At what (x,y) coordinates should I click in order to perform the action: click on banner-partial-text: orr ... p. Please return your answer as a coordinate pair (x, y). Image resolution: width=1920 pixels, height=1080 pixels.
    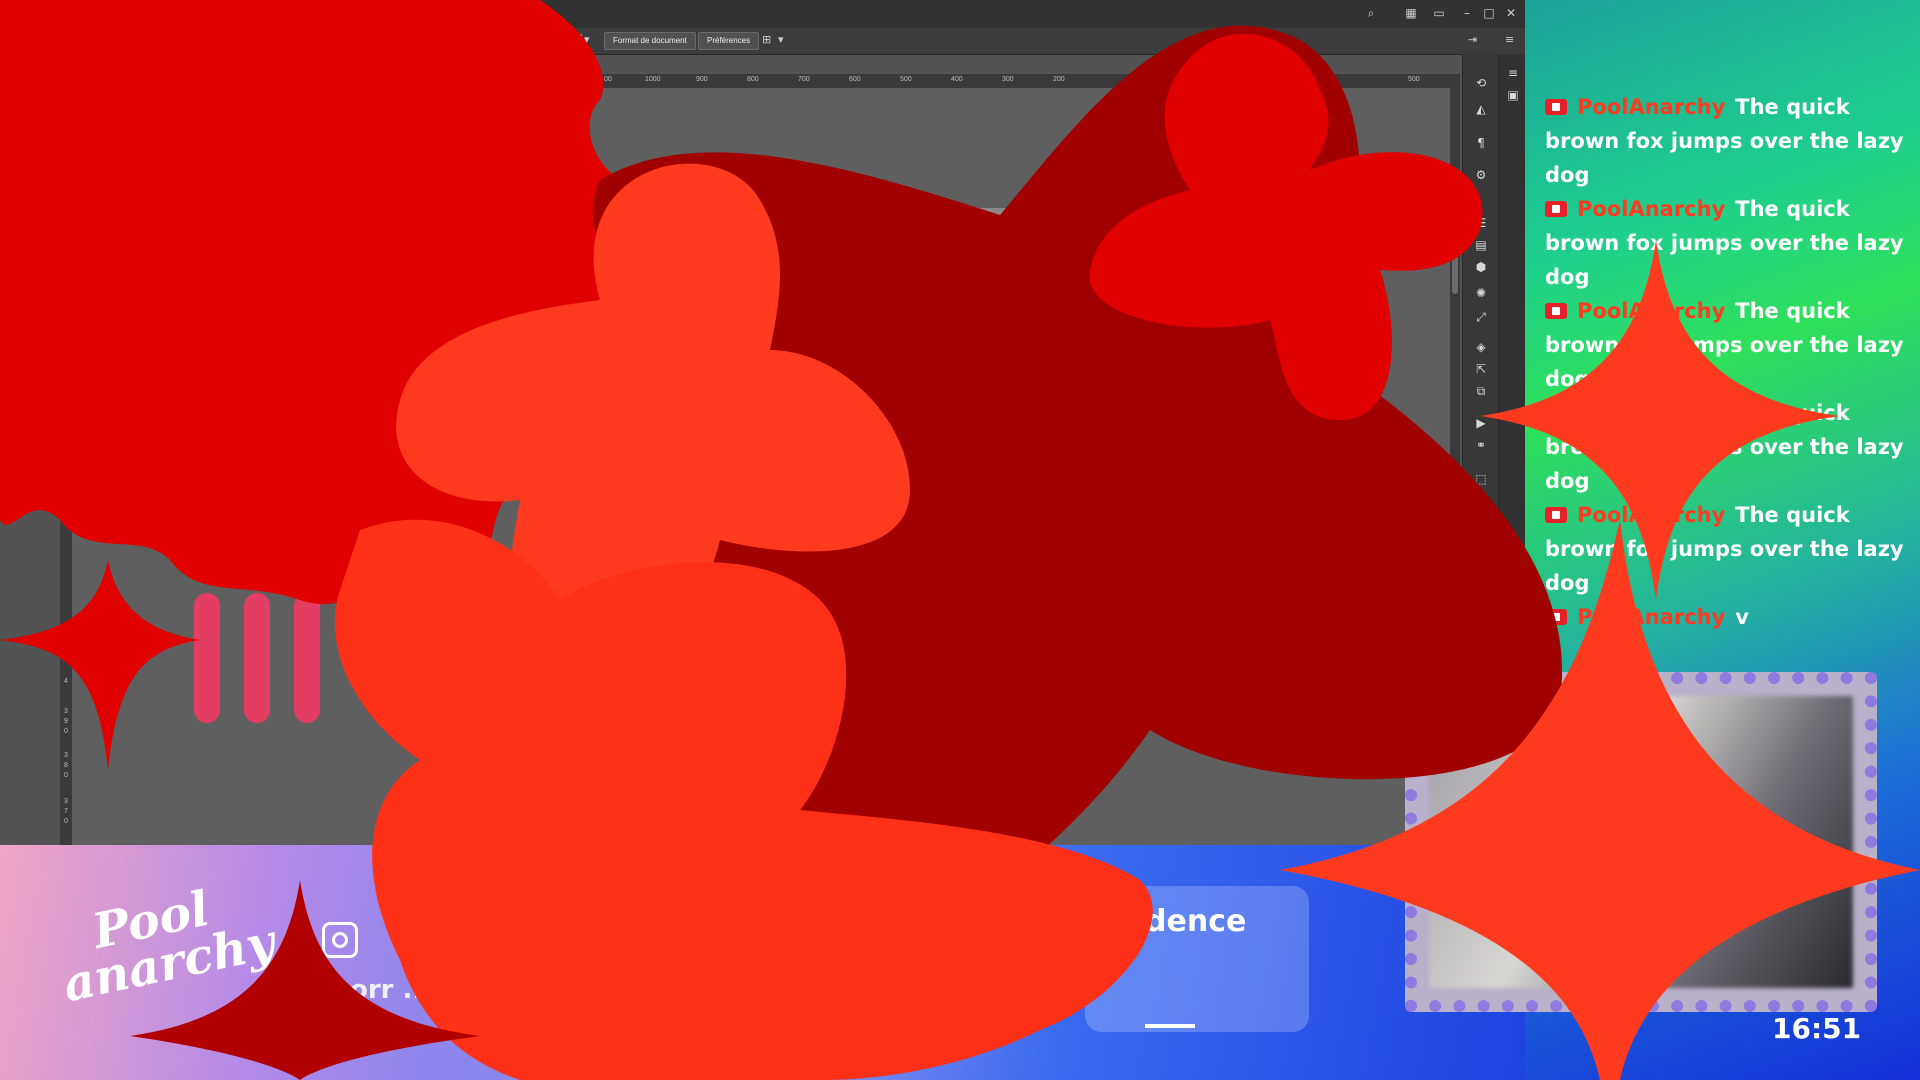
    Looking at the image, I should click on (405, 990).